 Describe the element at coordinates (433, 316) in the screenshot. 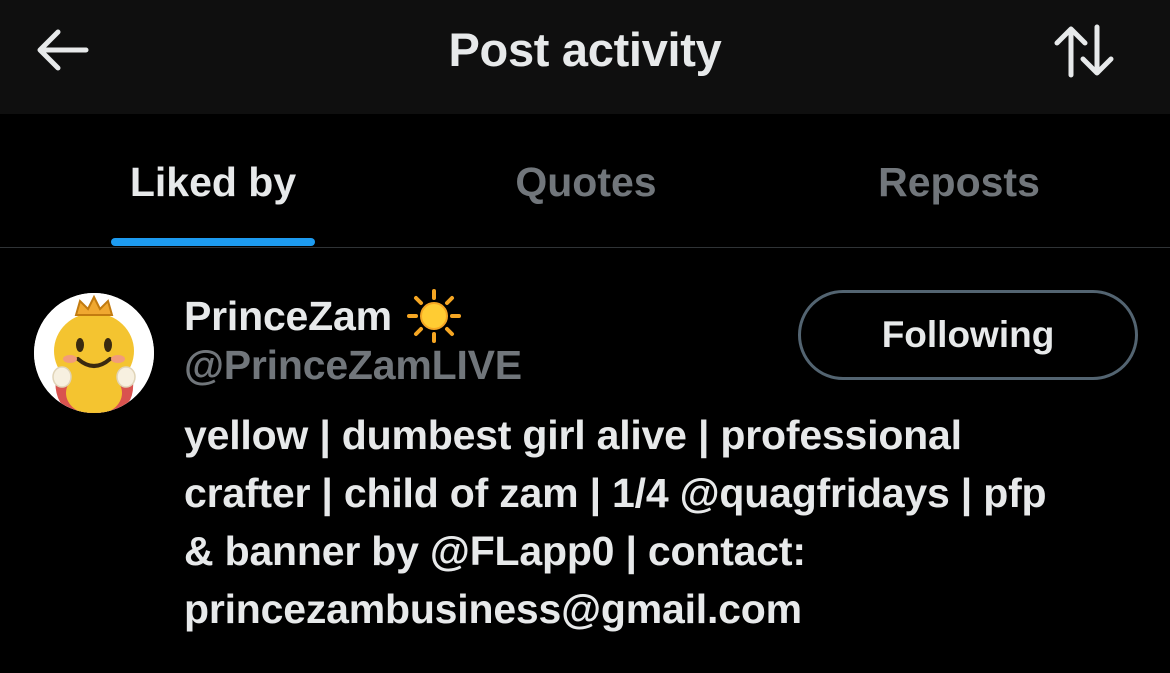

I see `sun-icon` at that location.